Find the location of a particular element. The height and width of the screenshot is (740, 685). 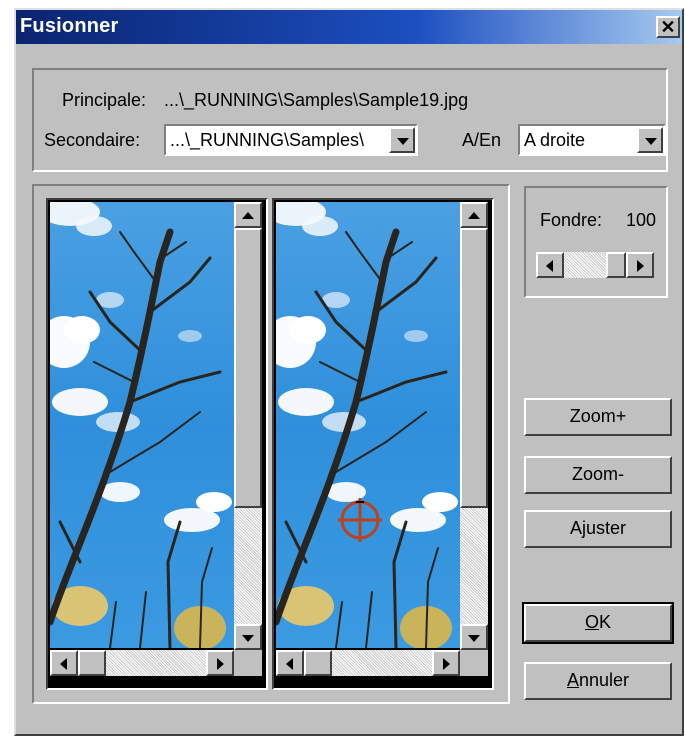

position-dropdown-button is located at coordinates (650, 140).